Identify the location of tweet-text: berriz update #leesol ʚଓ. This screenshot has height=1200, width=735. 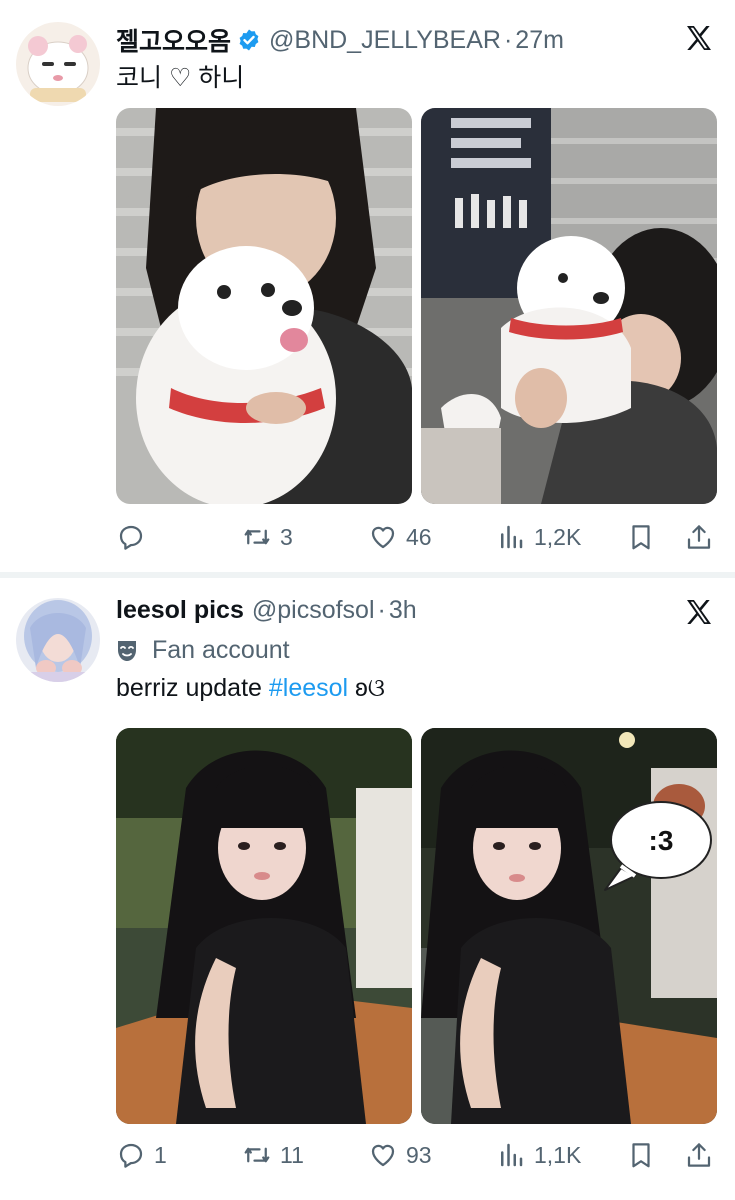
(250, 688).